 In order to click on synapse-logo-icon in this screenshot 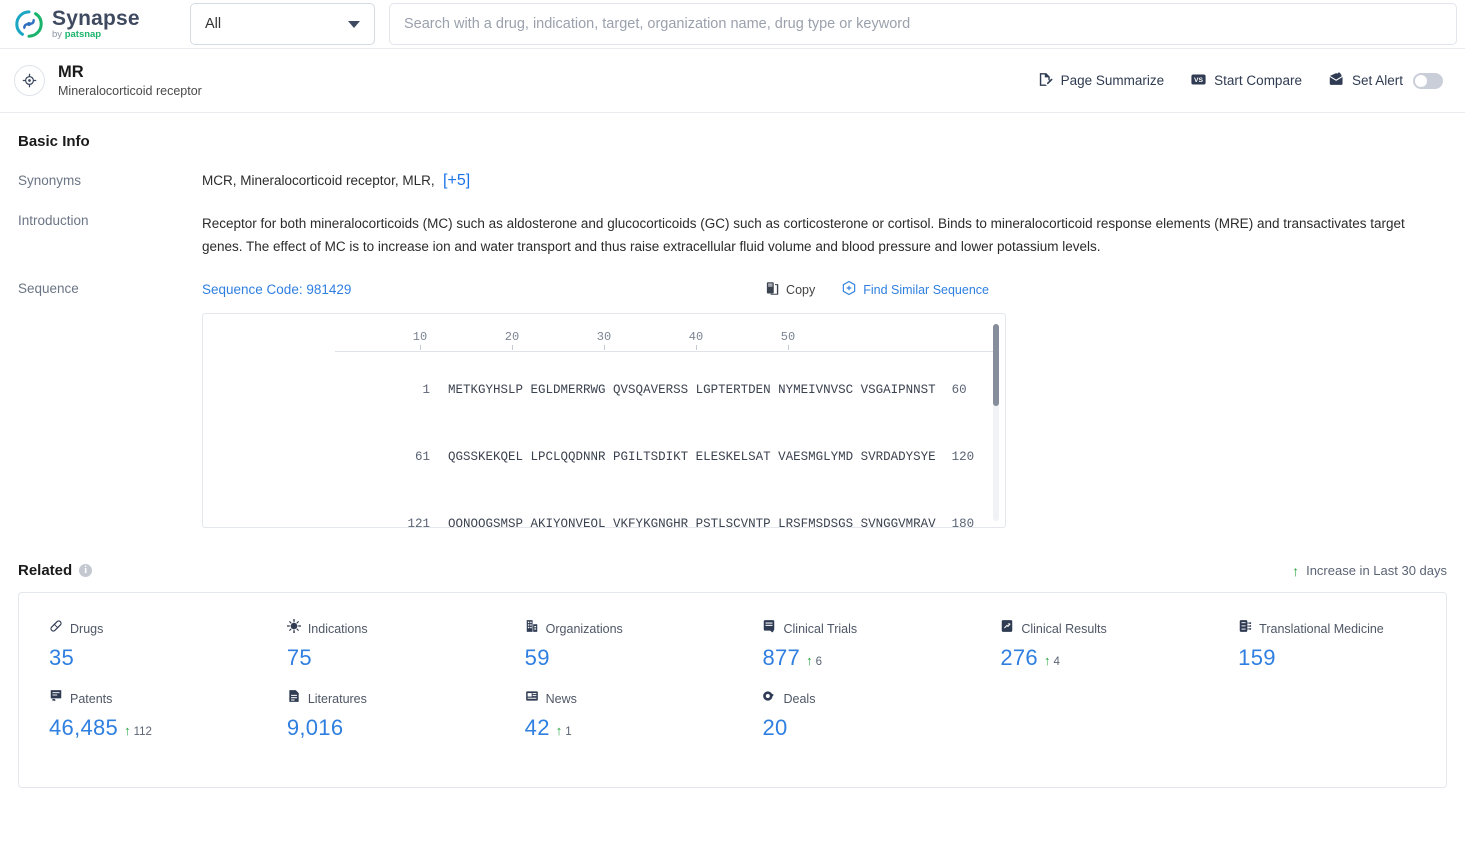, I will do `click(29, 24)`.